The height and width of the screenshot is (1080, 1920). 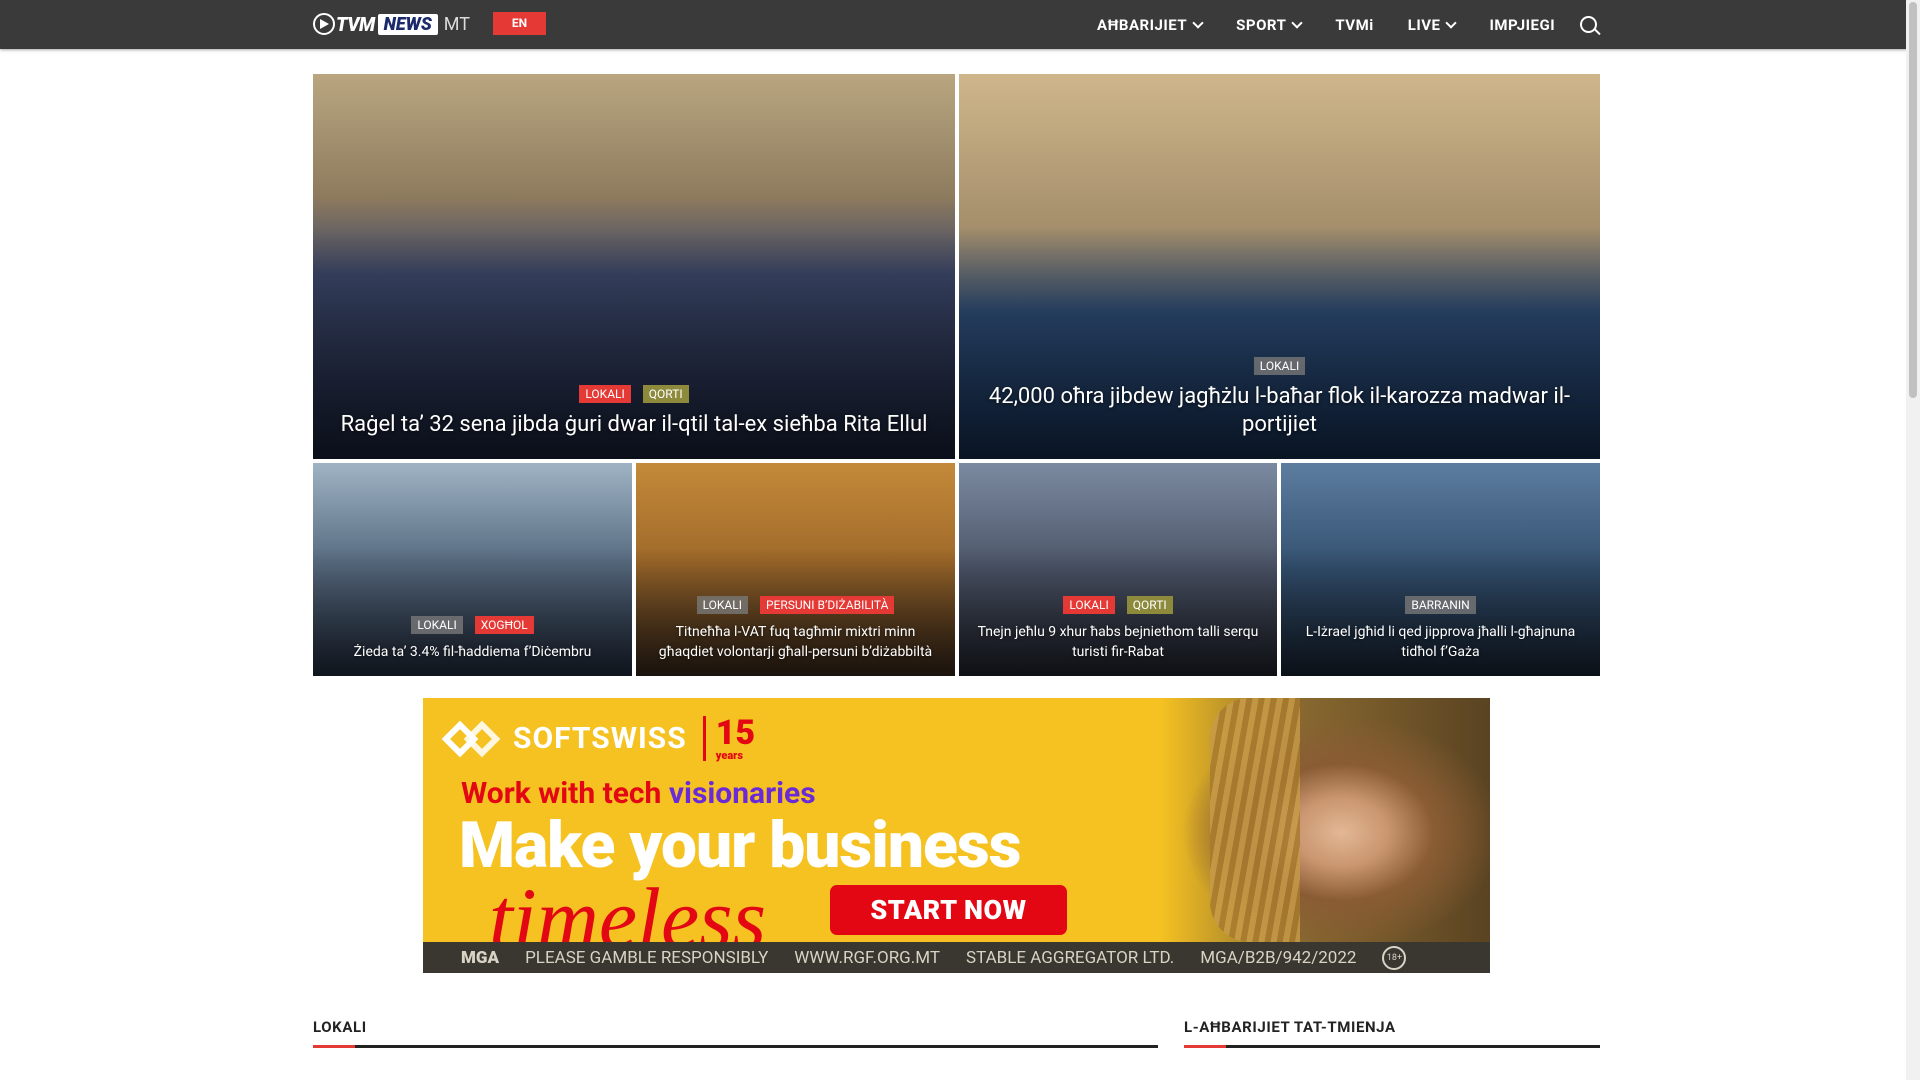 I want to click on ad-tagline: Work with tech visionaries, so click(x=638, y=793).